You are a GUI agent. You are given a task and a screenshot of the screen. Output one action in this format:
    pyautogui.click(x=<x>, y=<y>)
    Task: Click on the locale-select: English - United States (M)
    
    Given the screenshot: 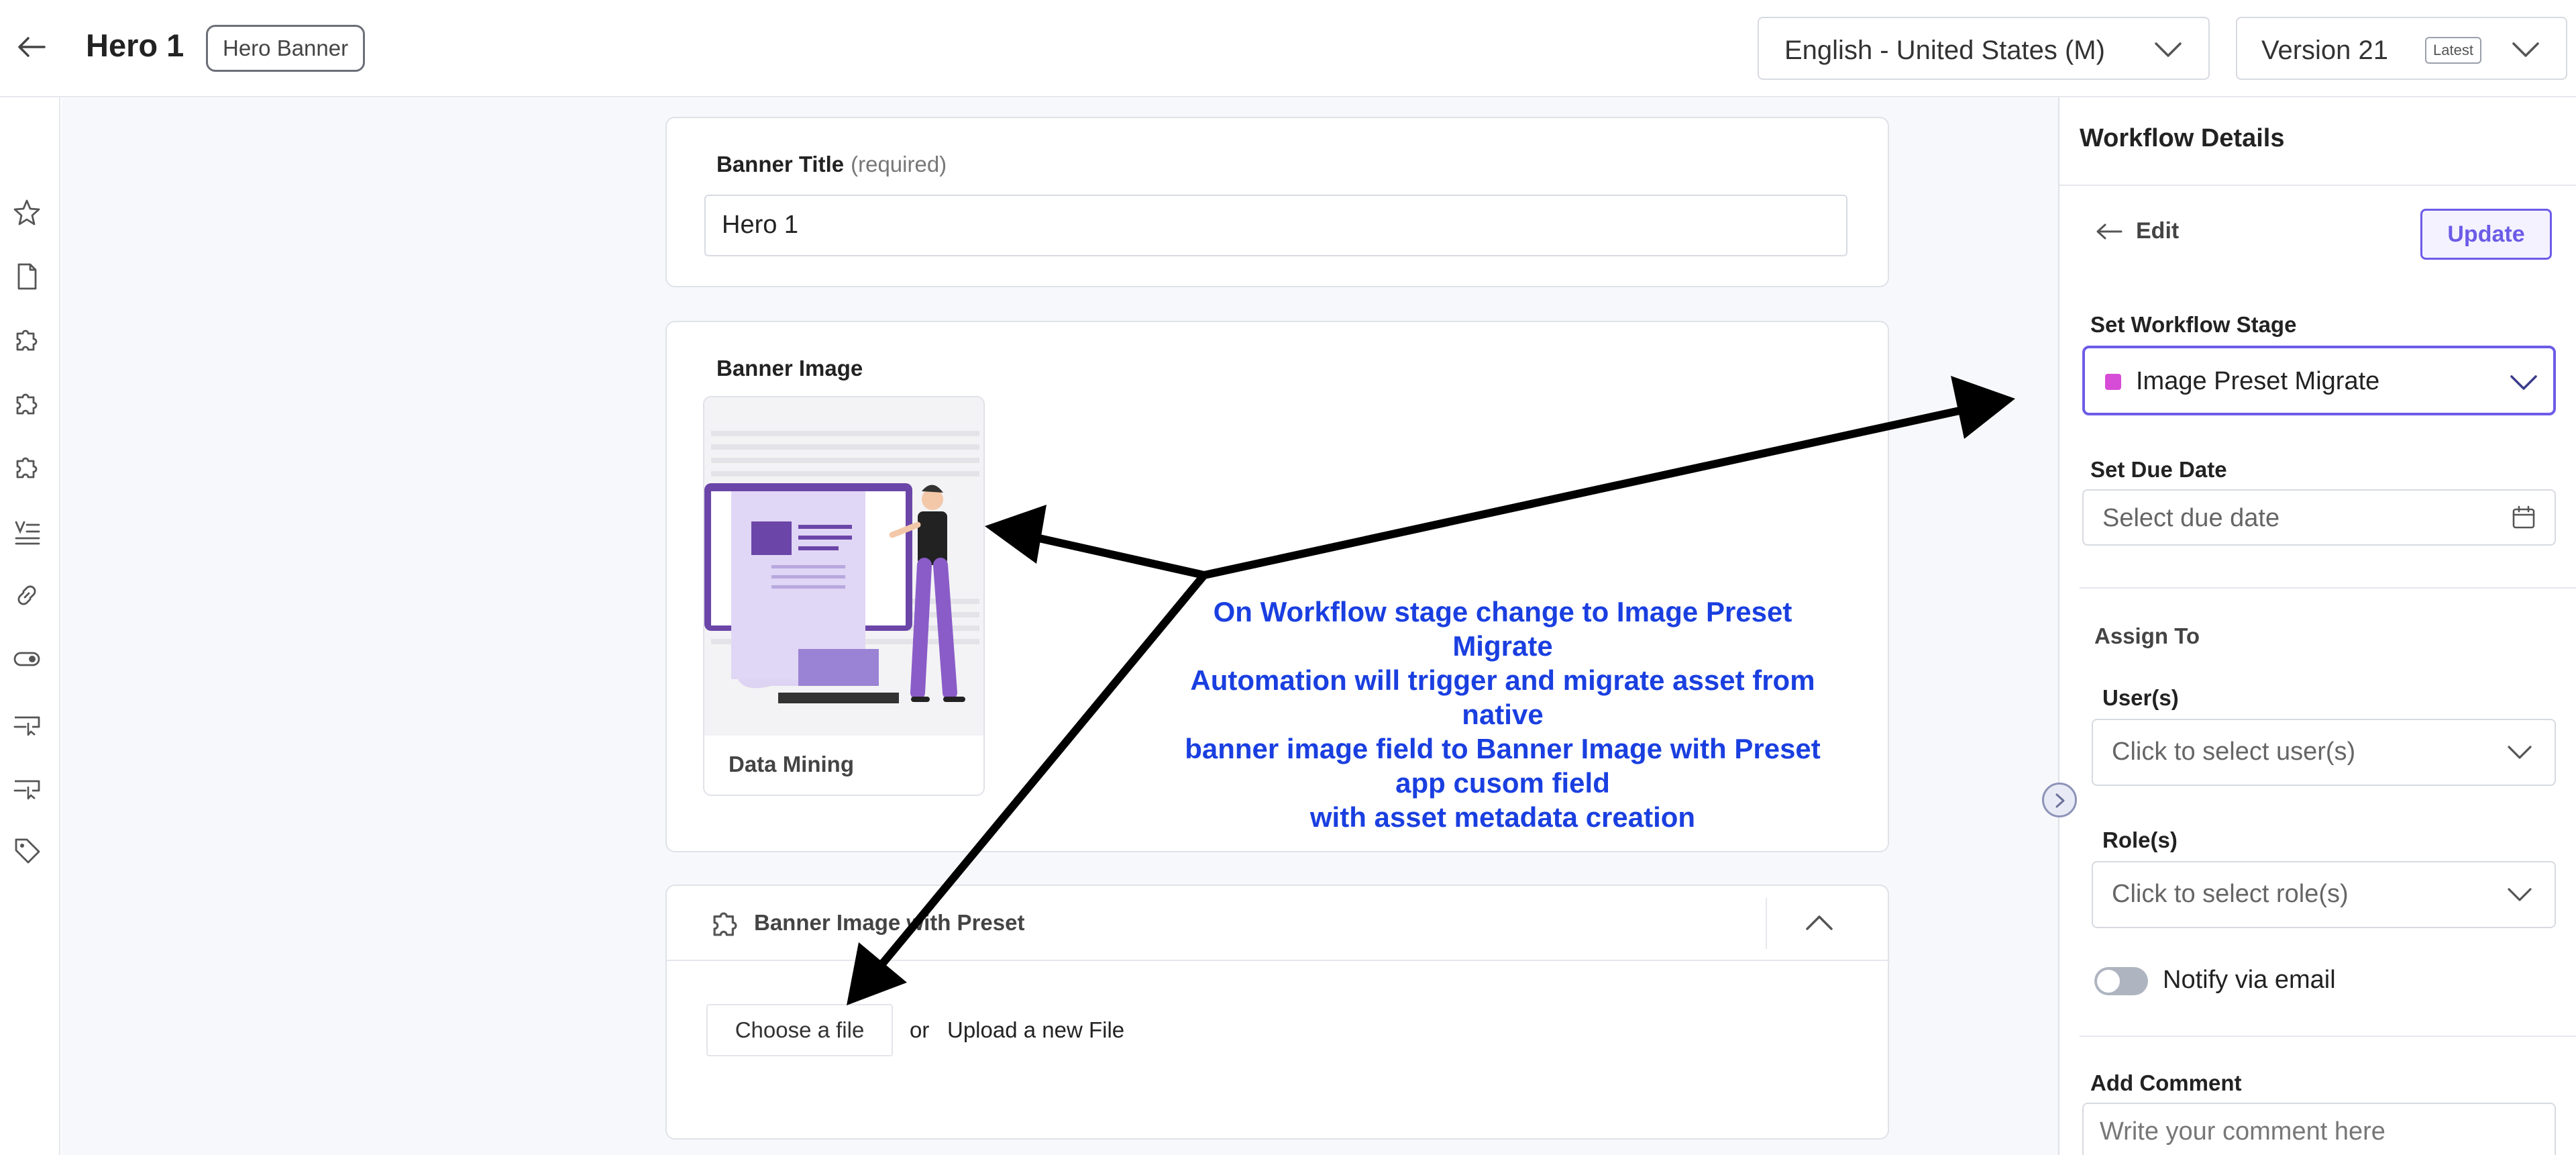 What is the action you would take?
    pyautogui.click(x=1984, y=48)
    